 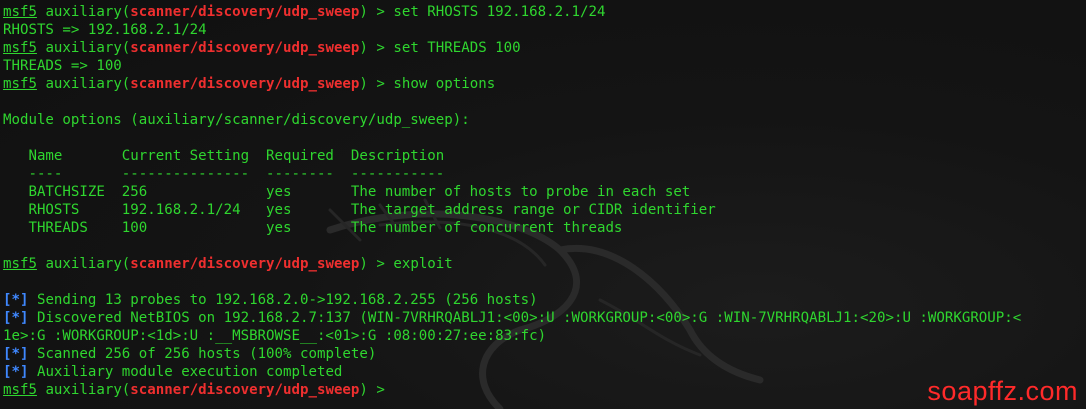 What do you see at coordinates (1002, 391) in the screenshot?
I see `watermark-text: soapffz.com` at bounding box center [1002, 391].